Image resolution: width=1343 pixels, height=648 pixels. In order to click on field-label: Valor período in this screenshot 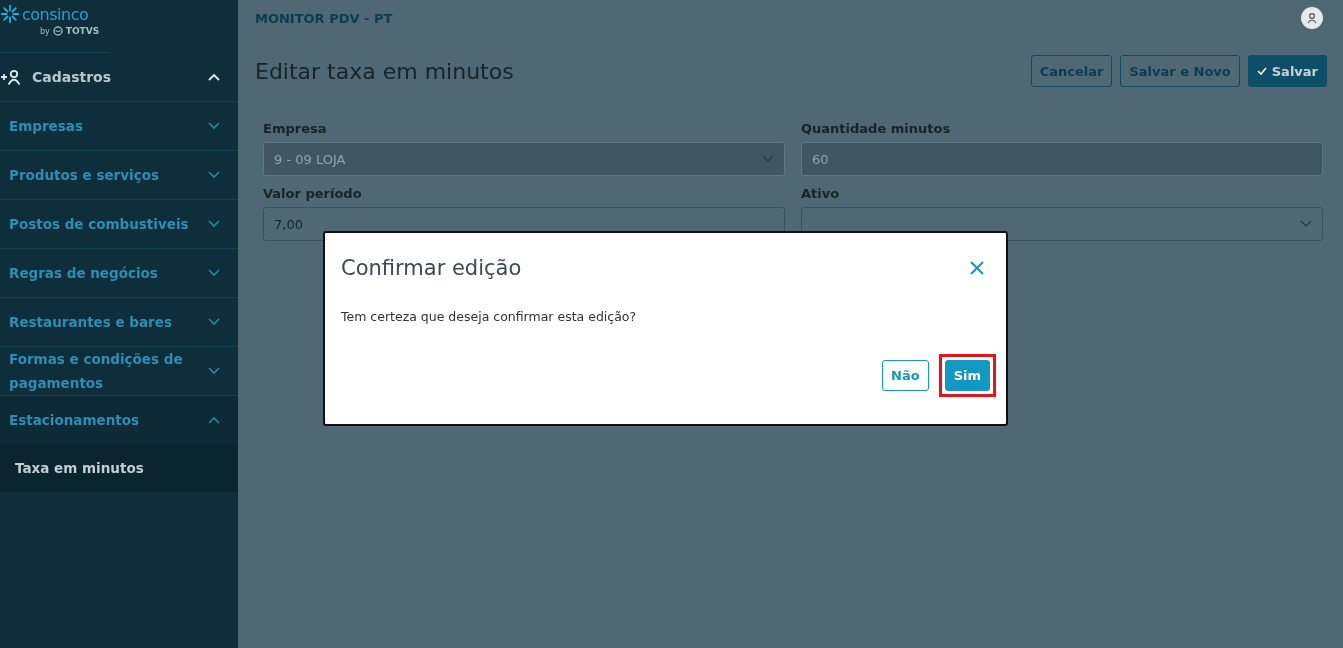, I will do `click(313, 193)`.